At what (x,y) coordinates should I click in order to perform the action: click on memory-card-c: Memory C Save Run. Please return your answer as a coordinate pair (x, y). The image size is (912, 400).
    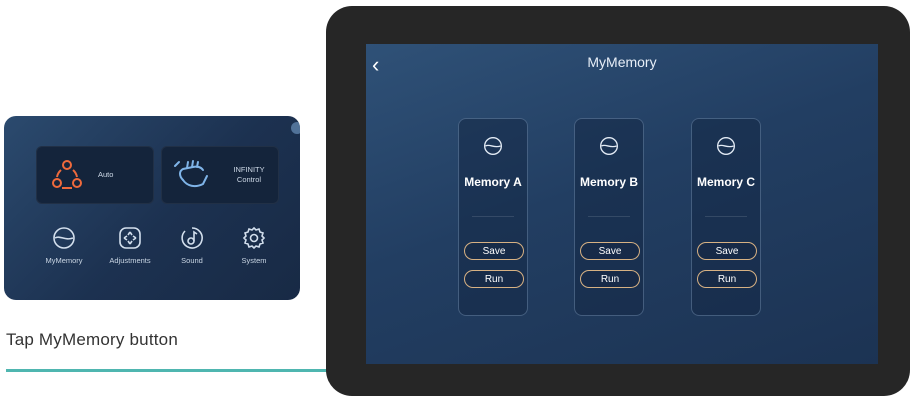
    Looking at the image, I should click on (726, 217).